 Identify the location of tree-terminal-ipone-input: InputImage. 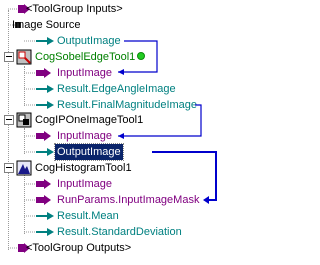
(121, 136).